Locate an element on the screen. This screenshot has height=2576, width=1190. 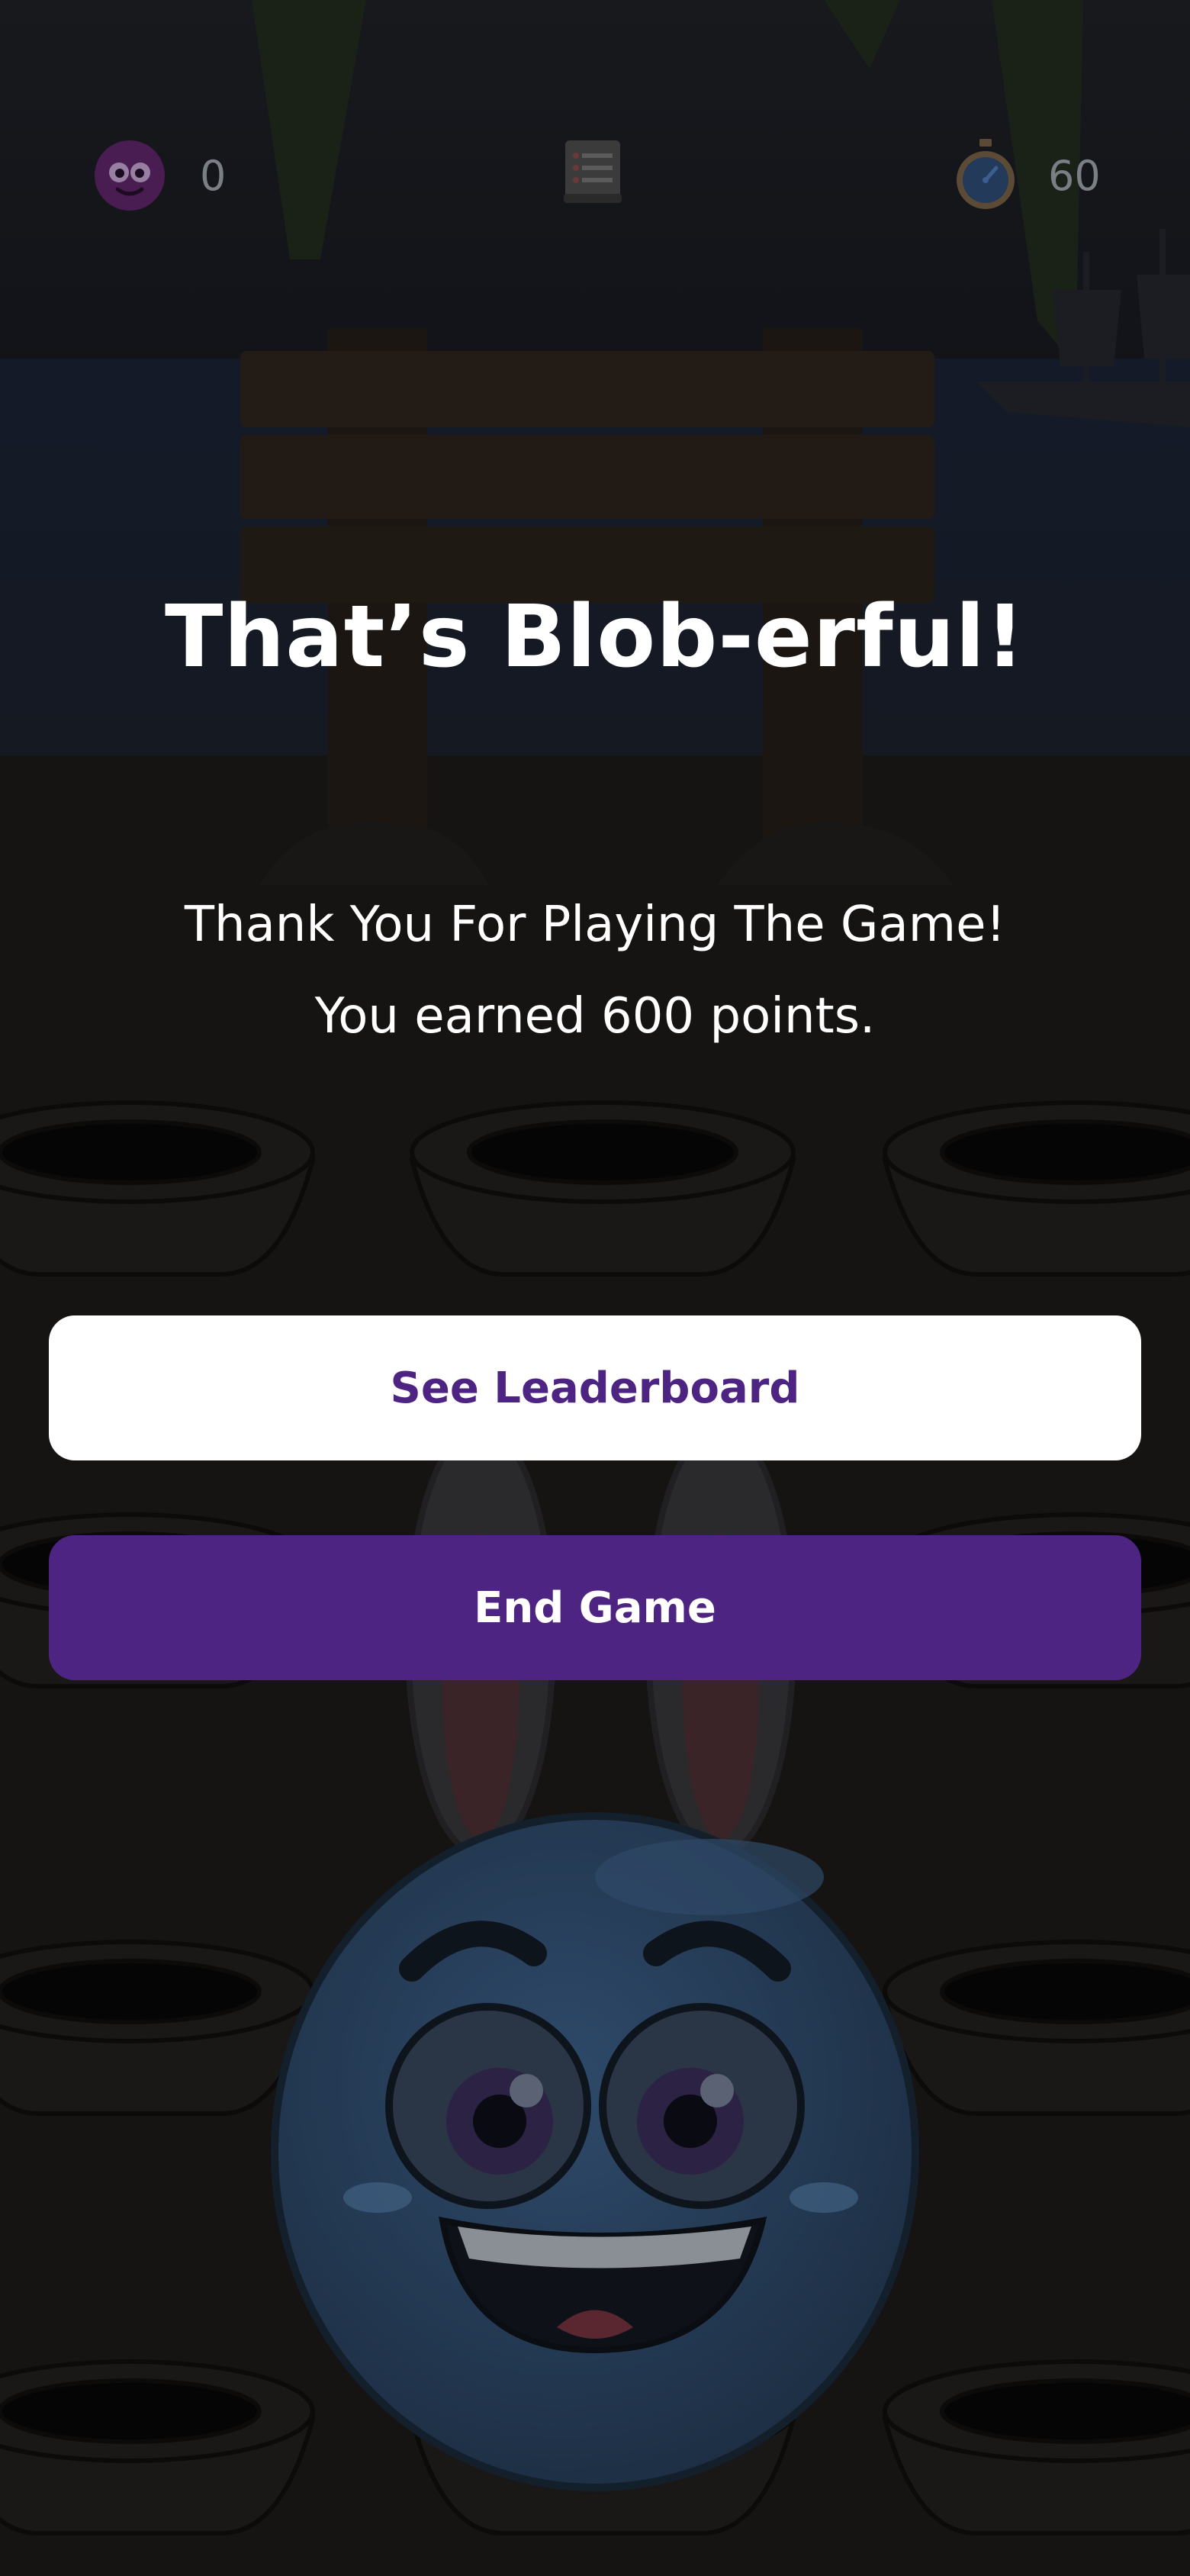
see-leaderboard-button: See Leaderboard is located at coordinates (595, 1387).